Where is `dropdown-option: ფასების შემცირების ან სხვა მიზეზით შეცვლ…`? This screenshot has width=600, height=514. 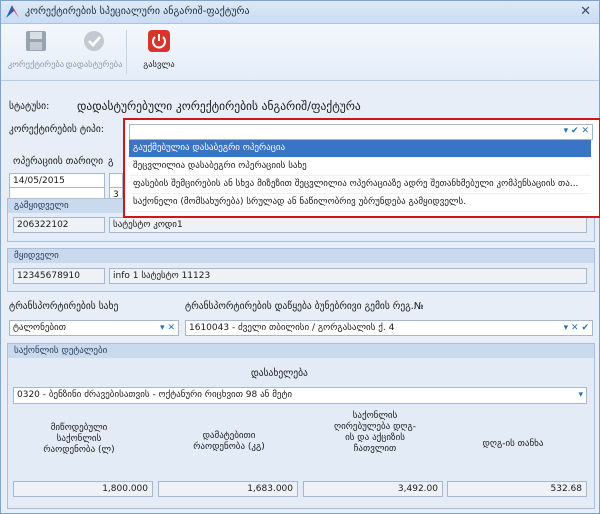
dropdown-option: ფასების შემცირების ან სხვა მიზეზით შეცვლ… is located at coordinates (360, 185).